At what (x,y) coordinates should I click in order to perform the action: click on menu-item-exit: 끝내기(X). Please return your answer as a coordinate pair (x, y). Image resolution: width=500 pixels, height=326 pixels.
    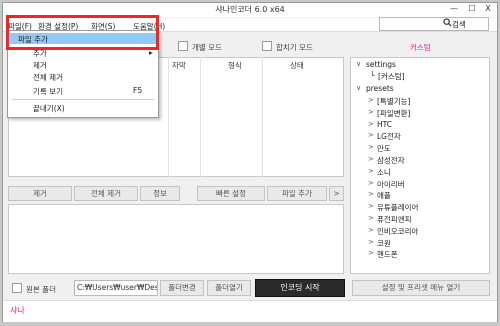
    Looking at the image, I should click on (49, 108).